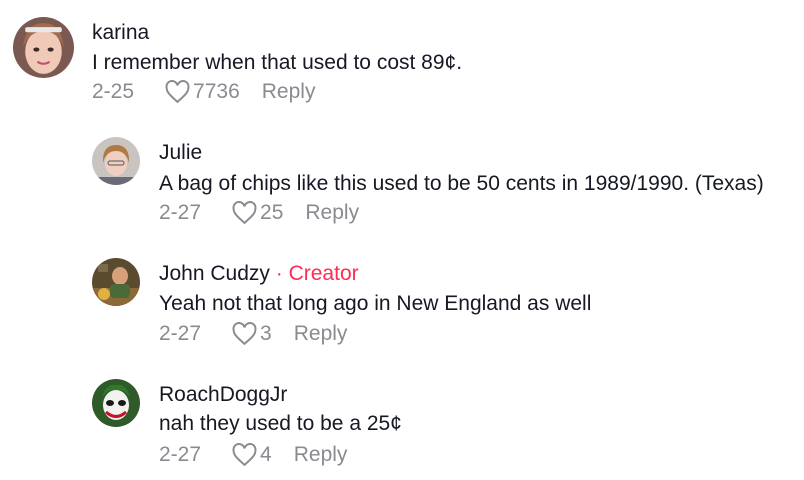 The height and width of the screenshot is (480, 804). What do you see at coordinates (280, 423) in the screenshot?
I see `comment-text: nah they used to be a 25¢` at bounding box center [280, 423].